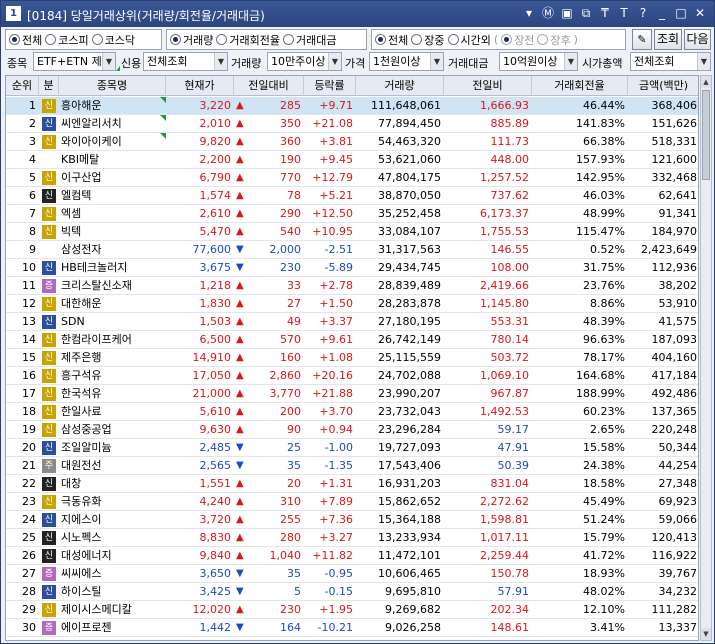 Image resolution: width=715 pixels, height=644 pixels. What do you see at coordinates (113, 250) in the screenshot?
I see `cell-name: 삼성전자` at bounding box center [113, 250].